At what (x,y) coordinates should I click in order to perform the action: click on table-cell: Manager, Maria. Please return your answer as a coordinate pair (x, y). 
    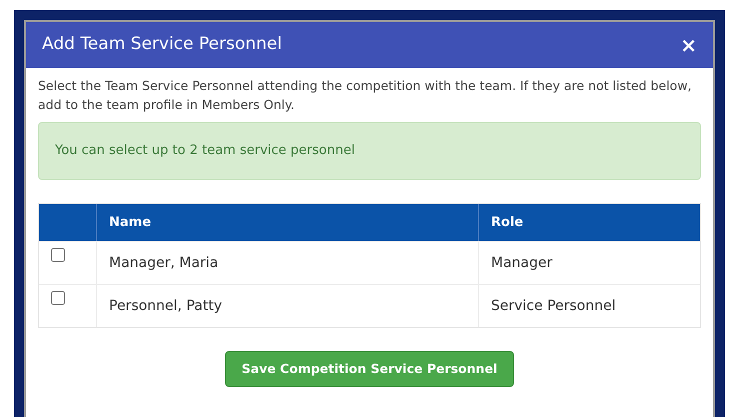
    Looking at the image, I should click on (288, 263).